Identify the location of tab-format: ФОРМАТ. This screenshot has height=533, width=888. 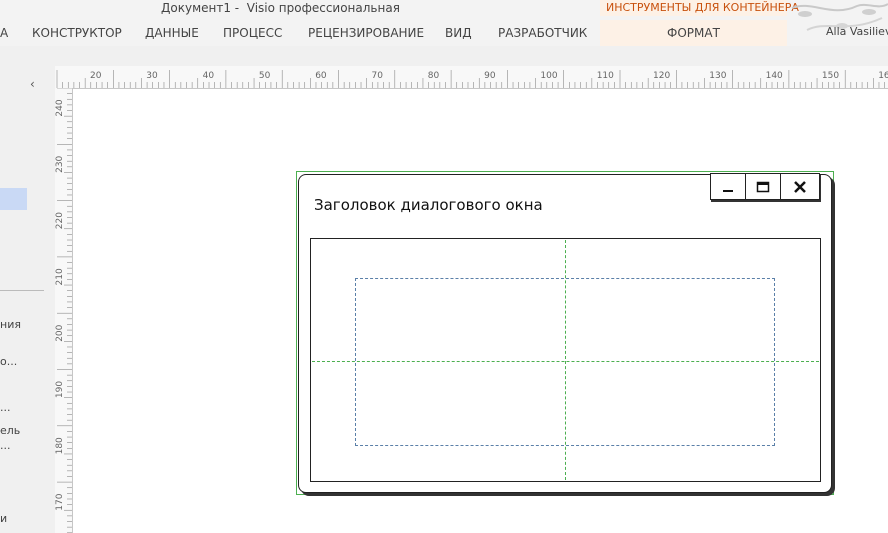
(693, 33).